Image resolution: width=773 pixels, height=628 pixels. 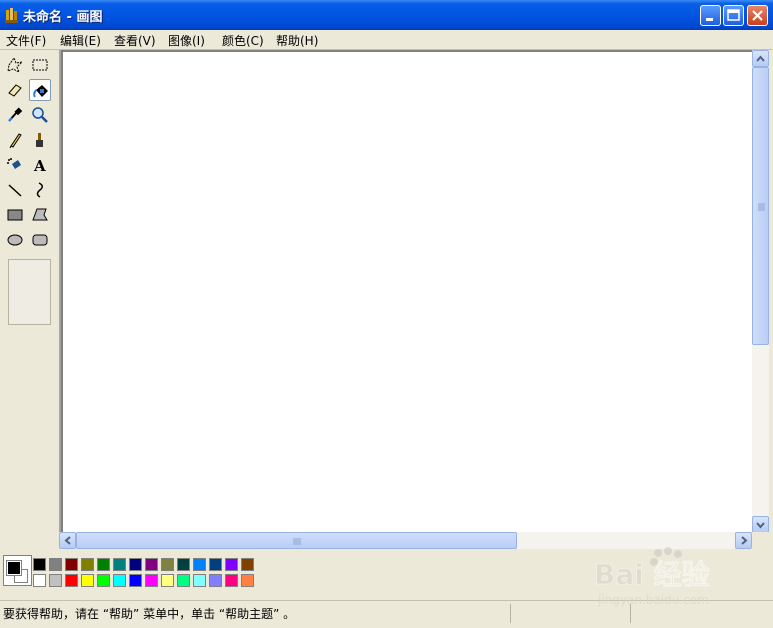 I want to click on polygon-icon, so click(x=40, y=214).